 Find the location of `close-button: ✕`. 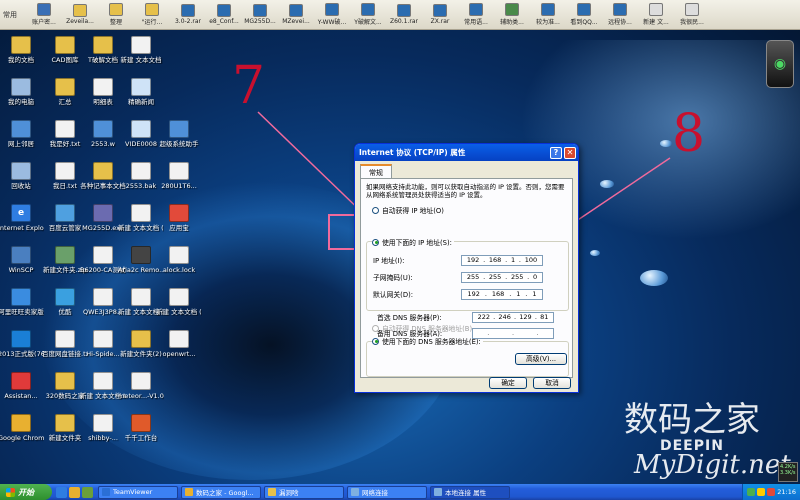

close-button: ✕ is located at coordinates (570, 152).